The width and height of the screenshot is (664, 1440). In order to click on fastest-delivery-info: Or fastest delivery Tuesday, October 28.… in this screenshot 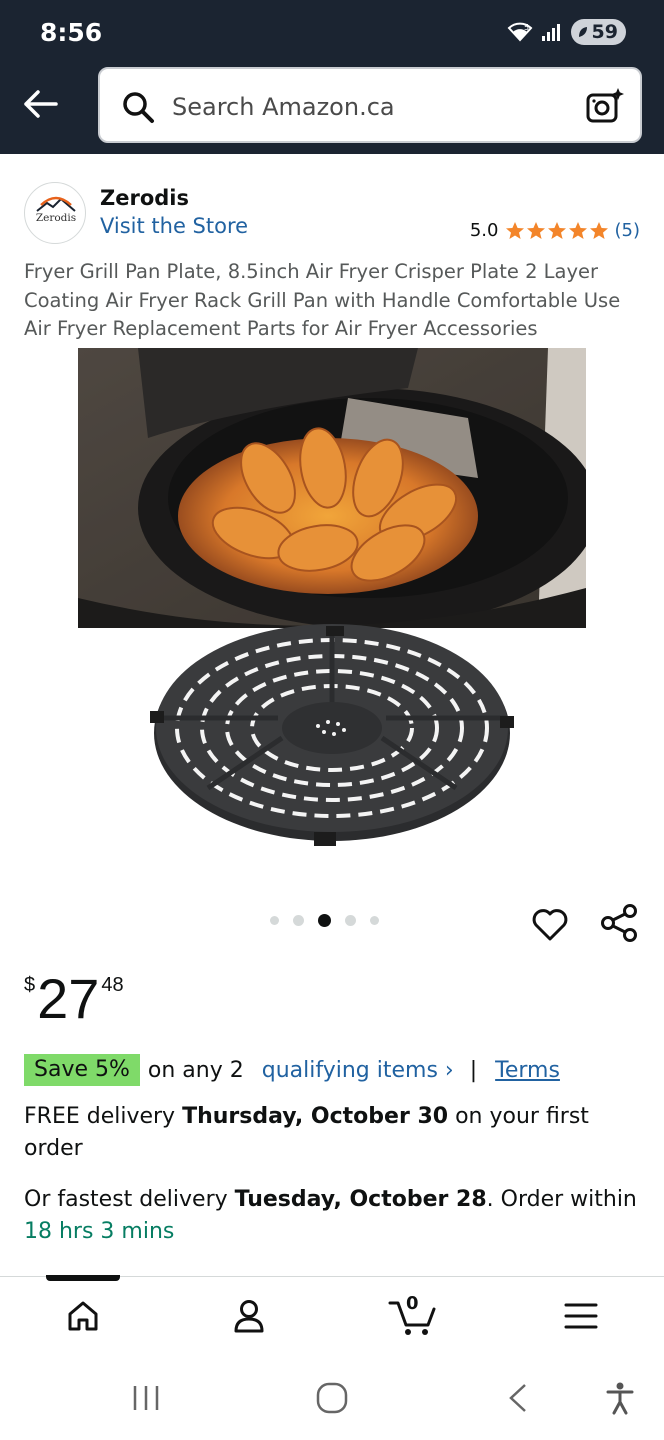, I will do `click(334, 1216)`.